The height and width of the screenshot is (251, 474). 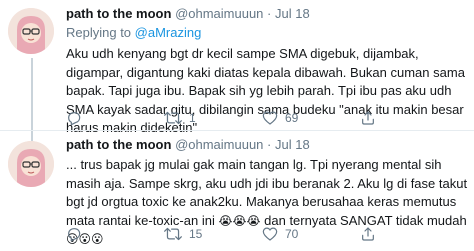 I want to click on reply-mention-link: @aMrazing, so click(x=168, y=32).